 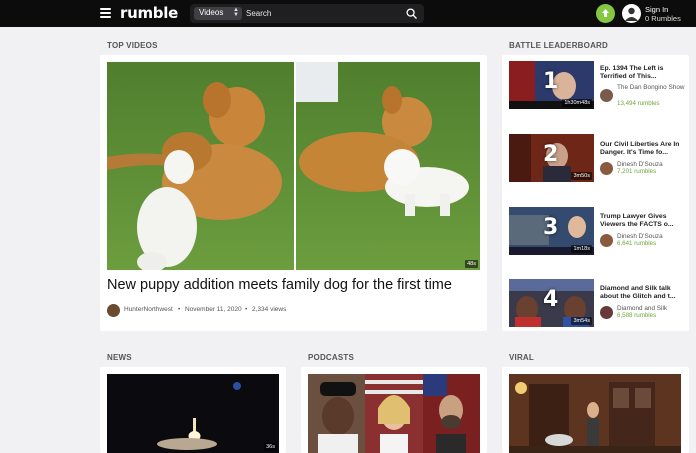 What do you see at coordinates (213, 309) in the screenshot?
I see `featured-date: November 11, 2020` at bounding box center [213, 309].